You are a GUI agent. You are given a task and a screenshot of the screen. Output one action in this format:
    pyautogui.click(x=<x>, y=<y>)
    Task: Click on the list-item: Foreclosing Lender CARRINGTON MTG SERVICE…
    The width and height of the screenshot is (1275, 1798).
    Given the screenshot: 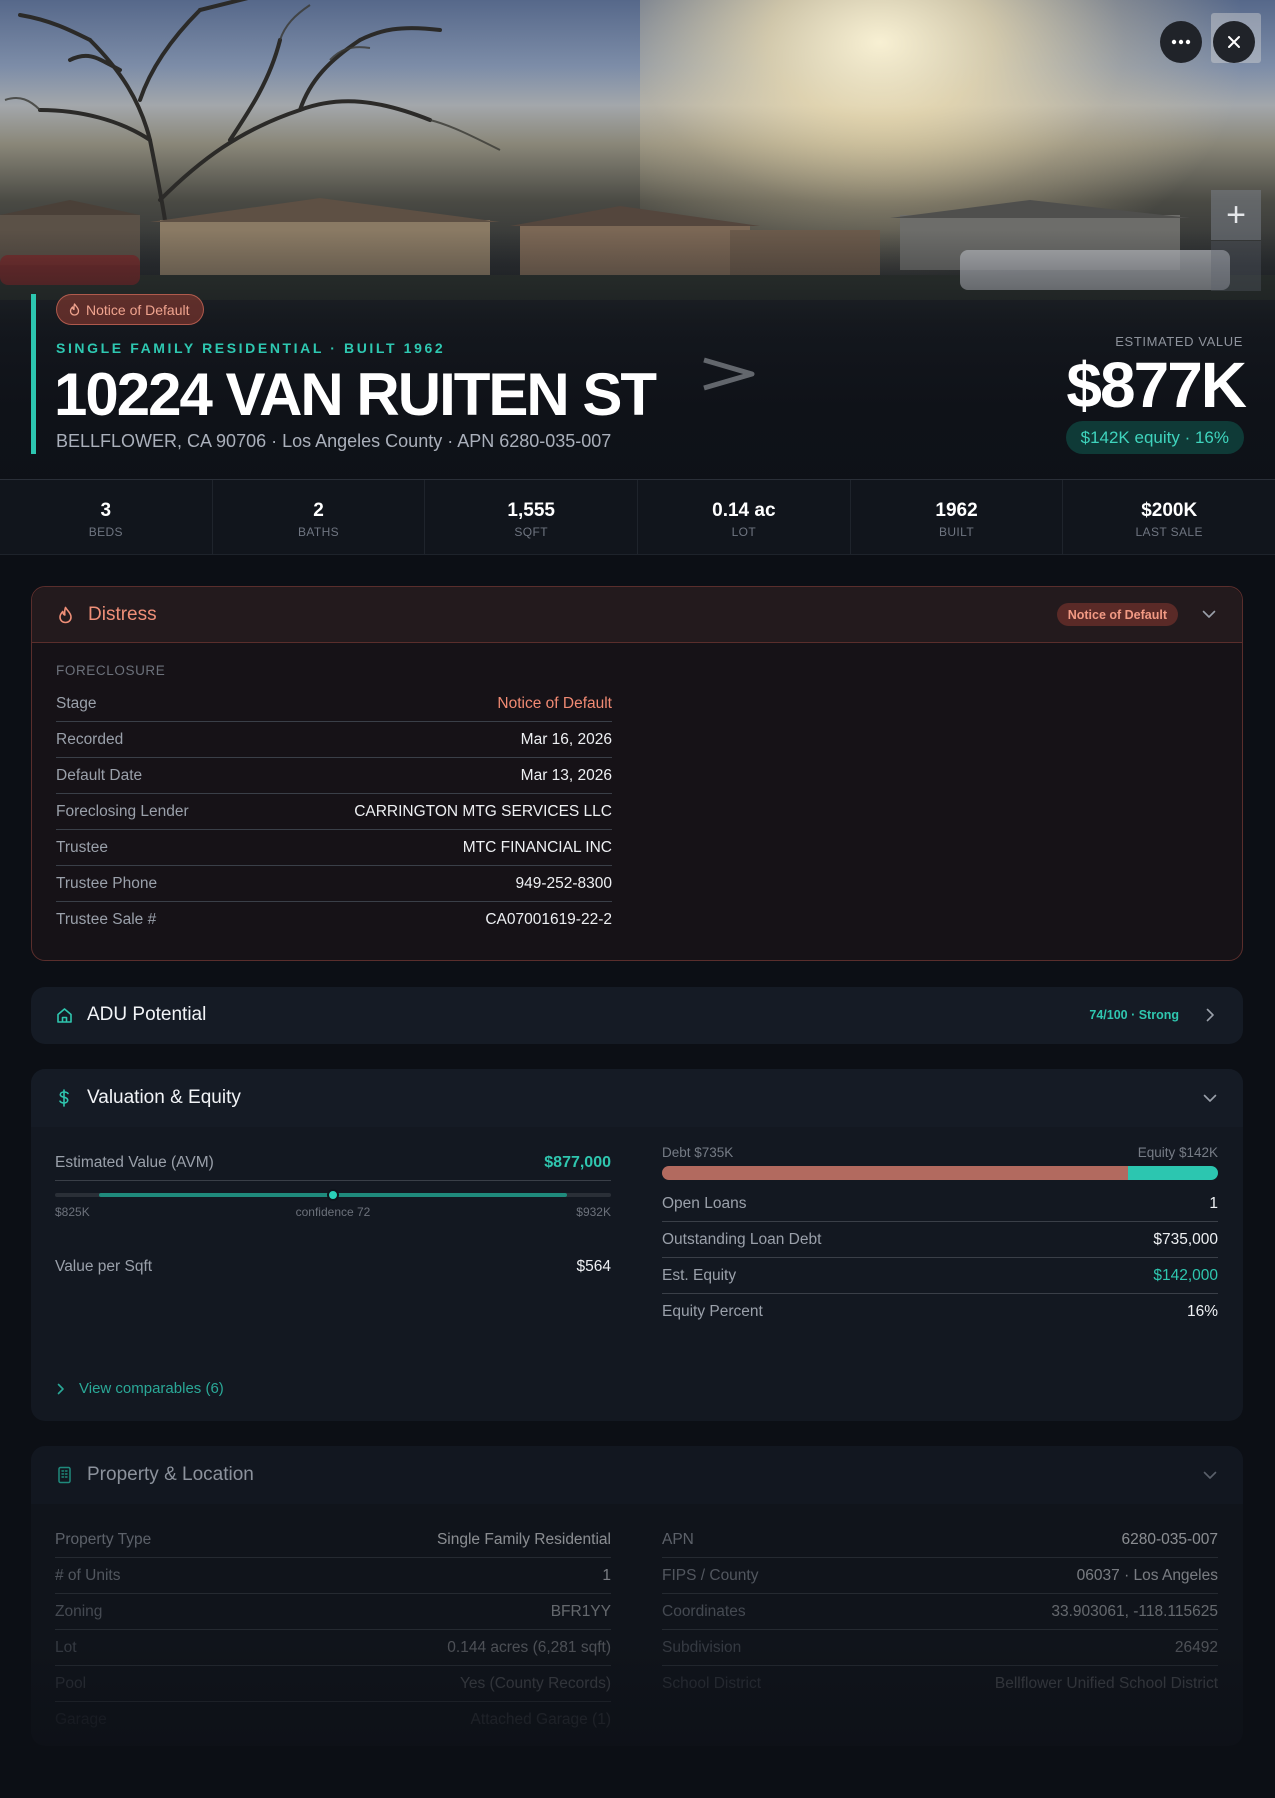 What is the action you would take?
    pyautogui.click(x=334, y=812)
    